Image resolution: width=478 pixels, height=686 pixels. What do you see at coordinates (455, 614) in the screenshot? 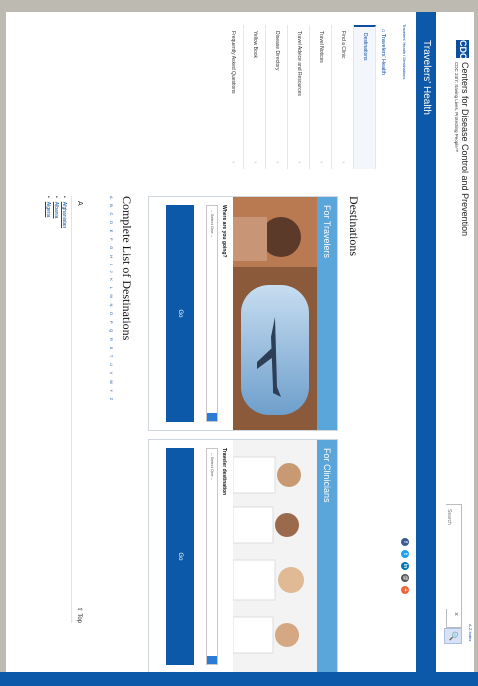
I see `close-icon: ×` at bounding box center [455, 614].